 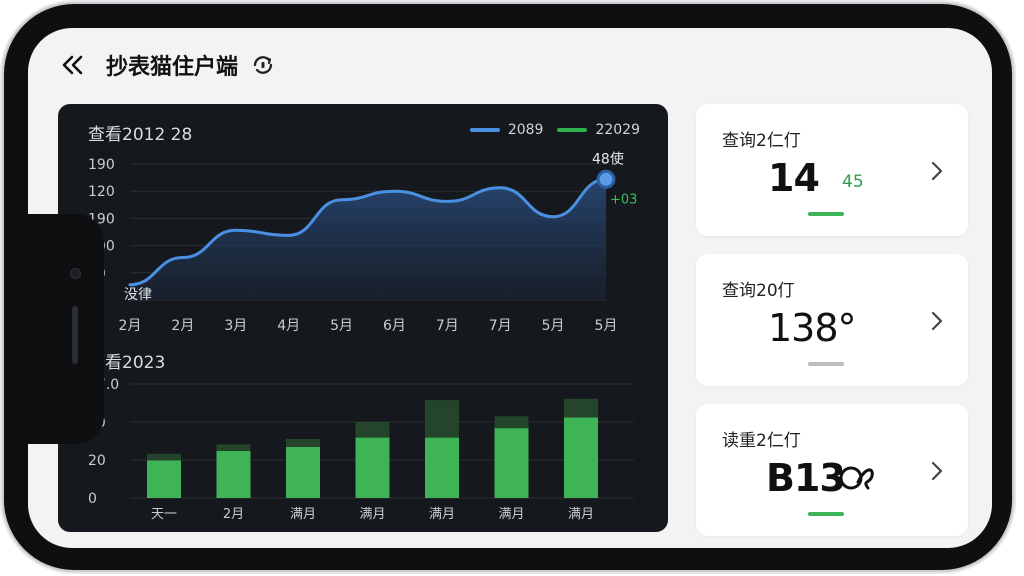 I want to click on legend-swatch-blue, so click(x=484, y=130).